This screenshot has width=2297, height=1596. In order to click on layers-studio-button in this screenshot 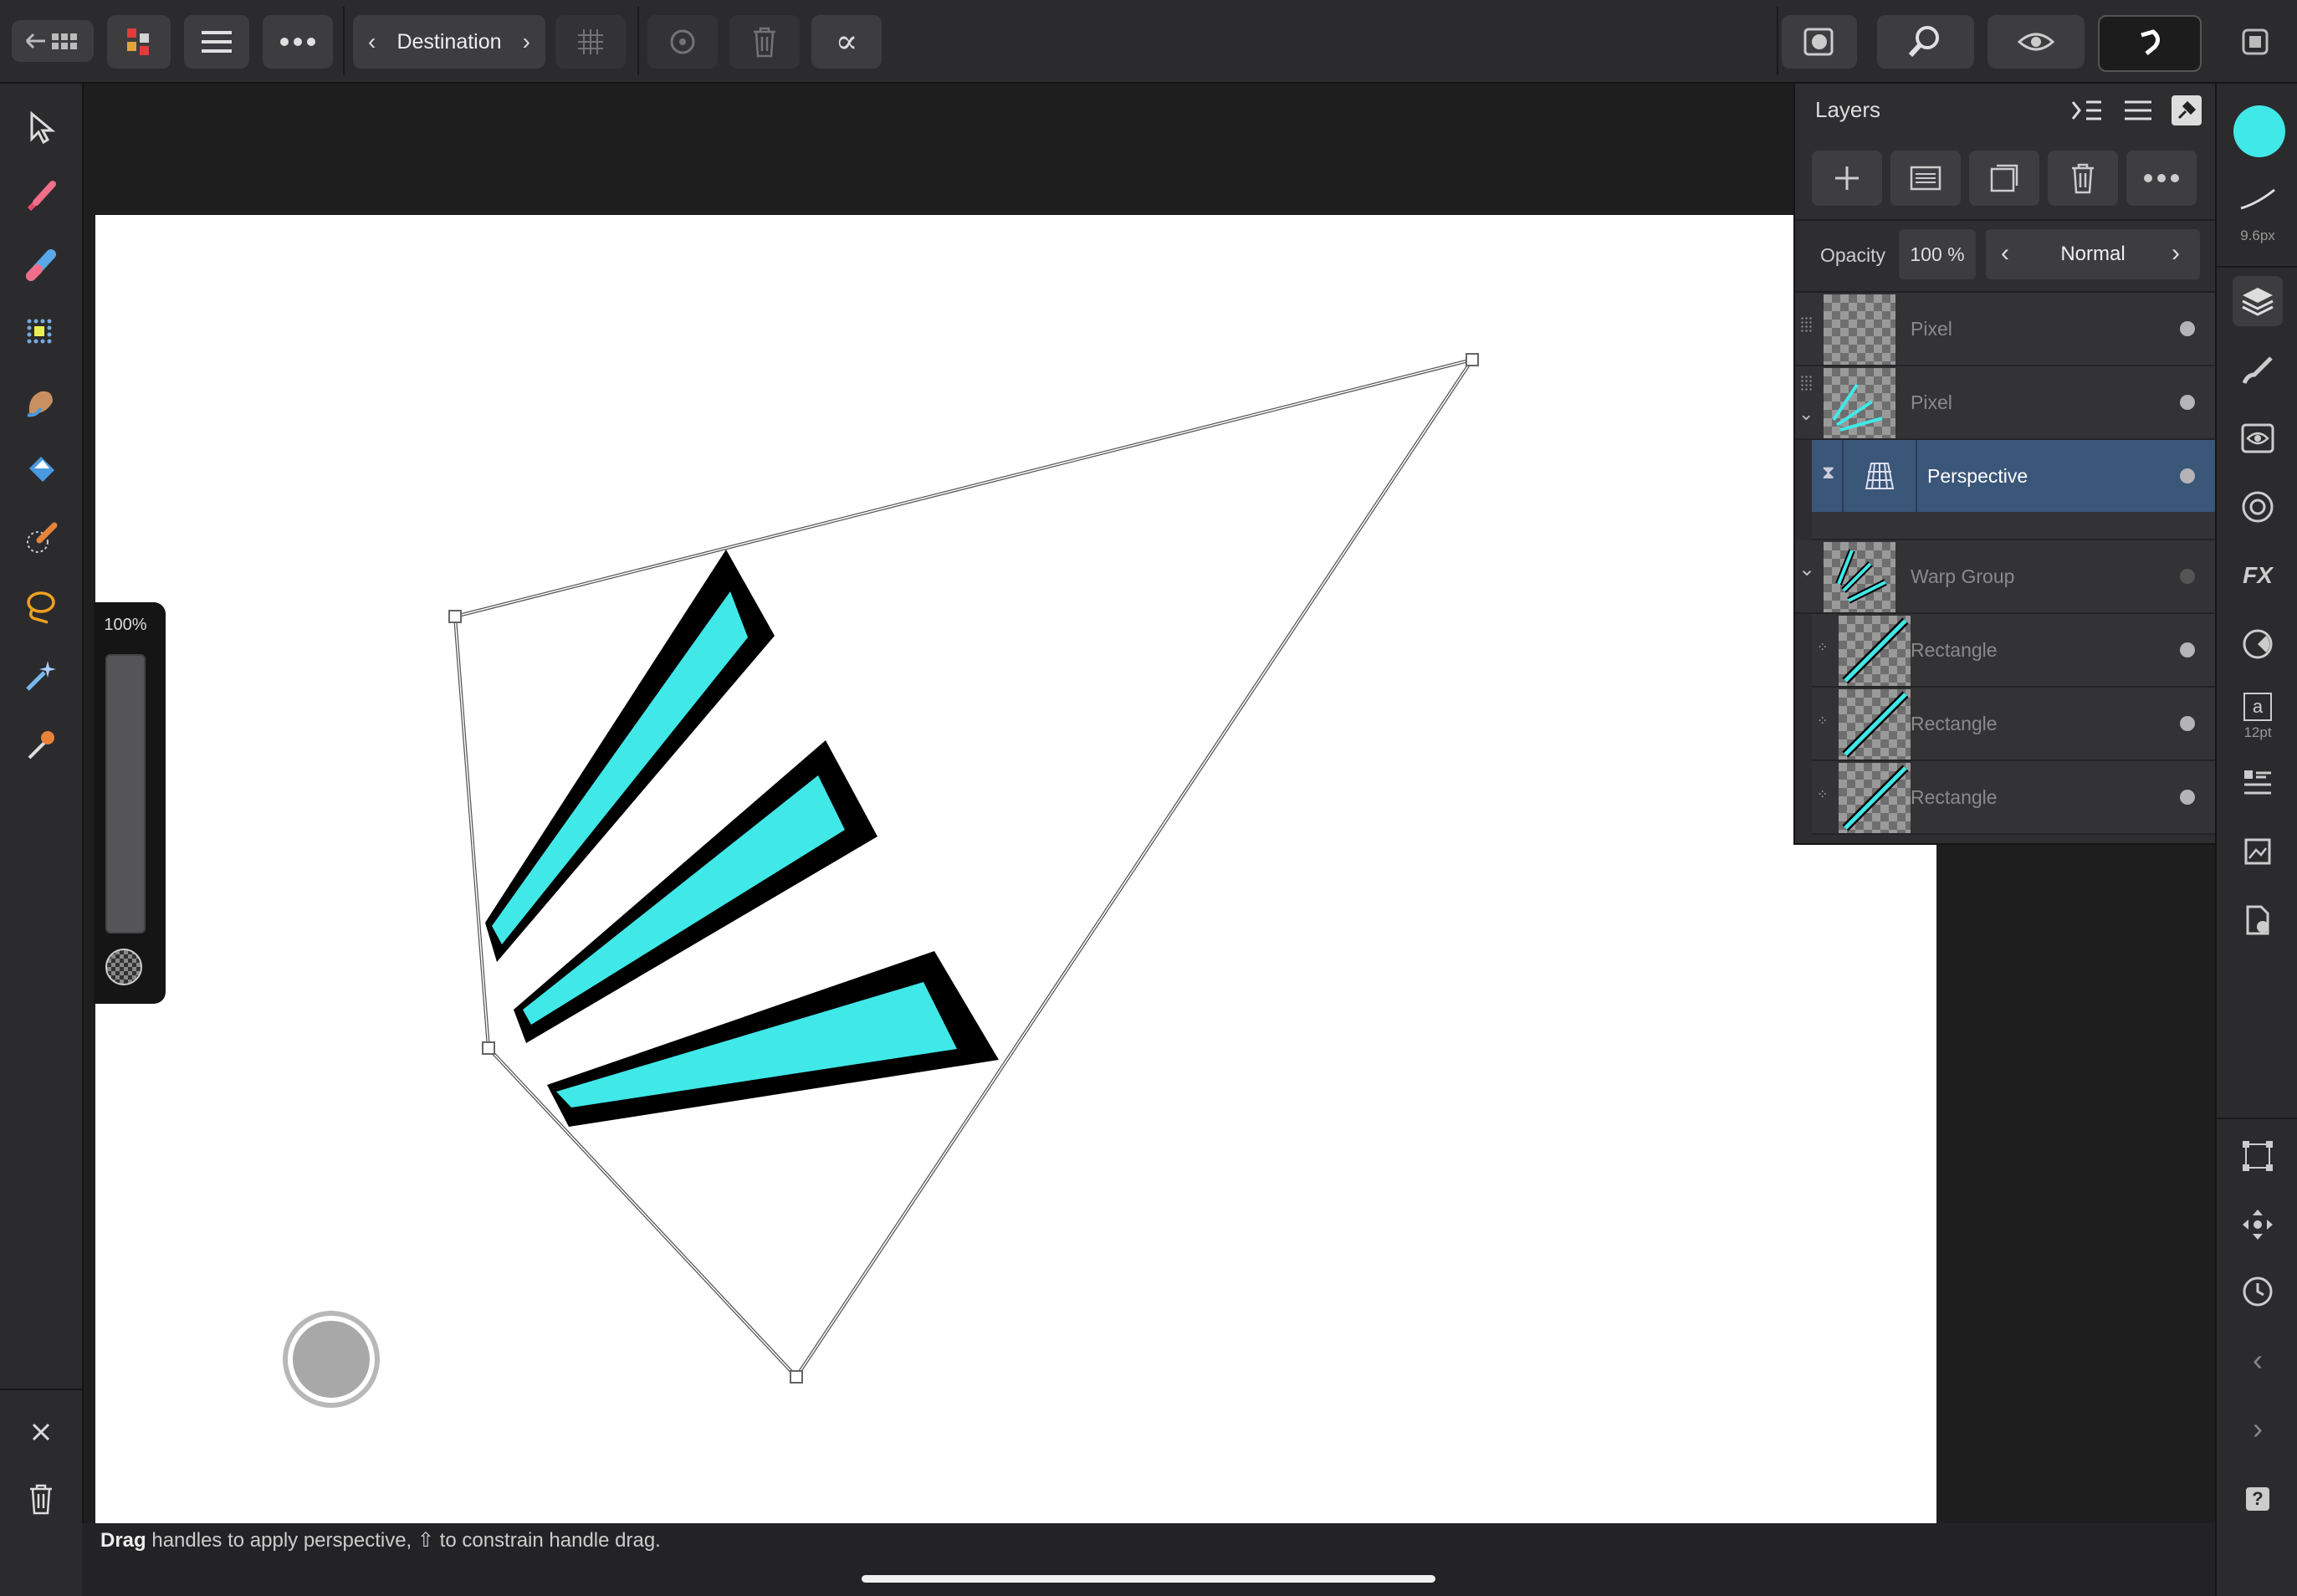, I will do `click(2258, 301)`.